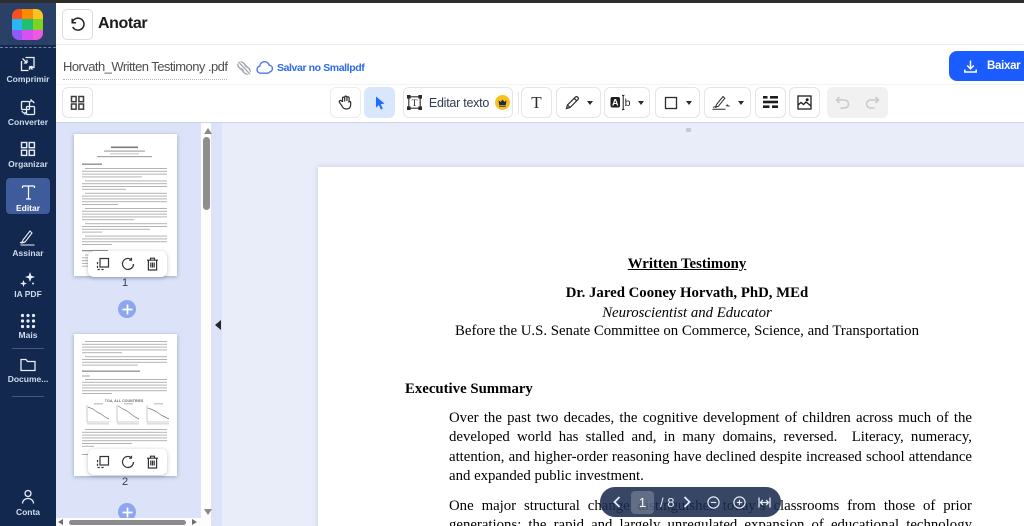 The height and width of the screenshot is (526, 1024). What do you see at coordinates (615, 103) in the screenshot?
I see `svg-text: A` at bounding box center [615, 103].